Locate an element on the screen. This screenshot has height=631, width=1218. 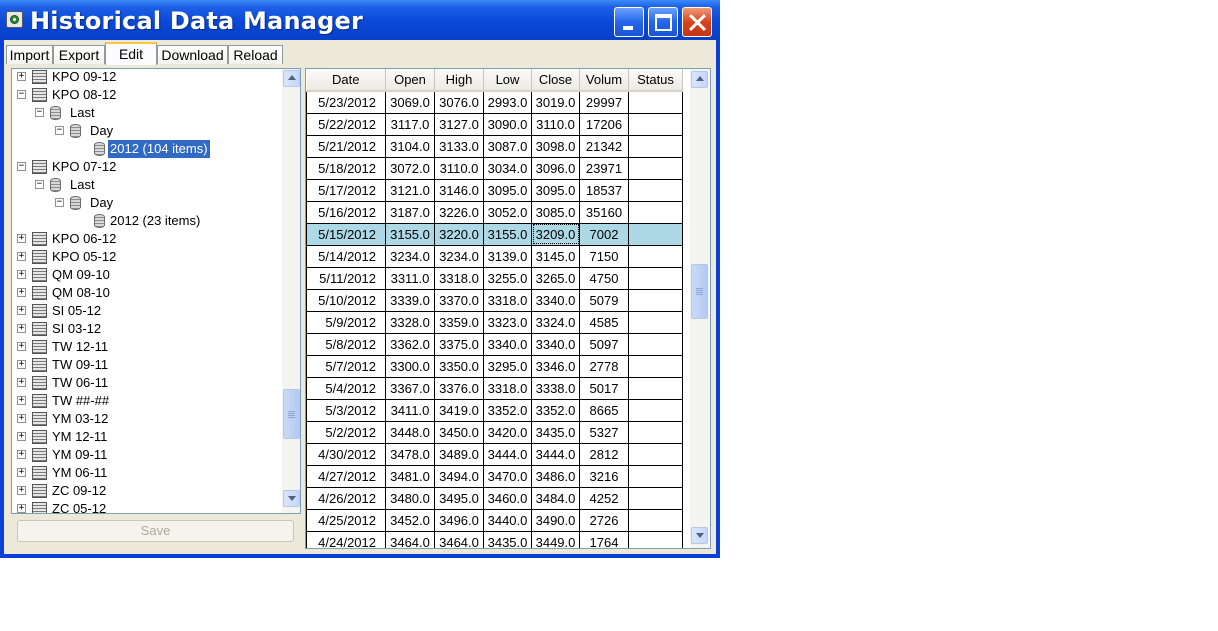
cell-date: 4/24/2012 is located at coordinates (346, 539).